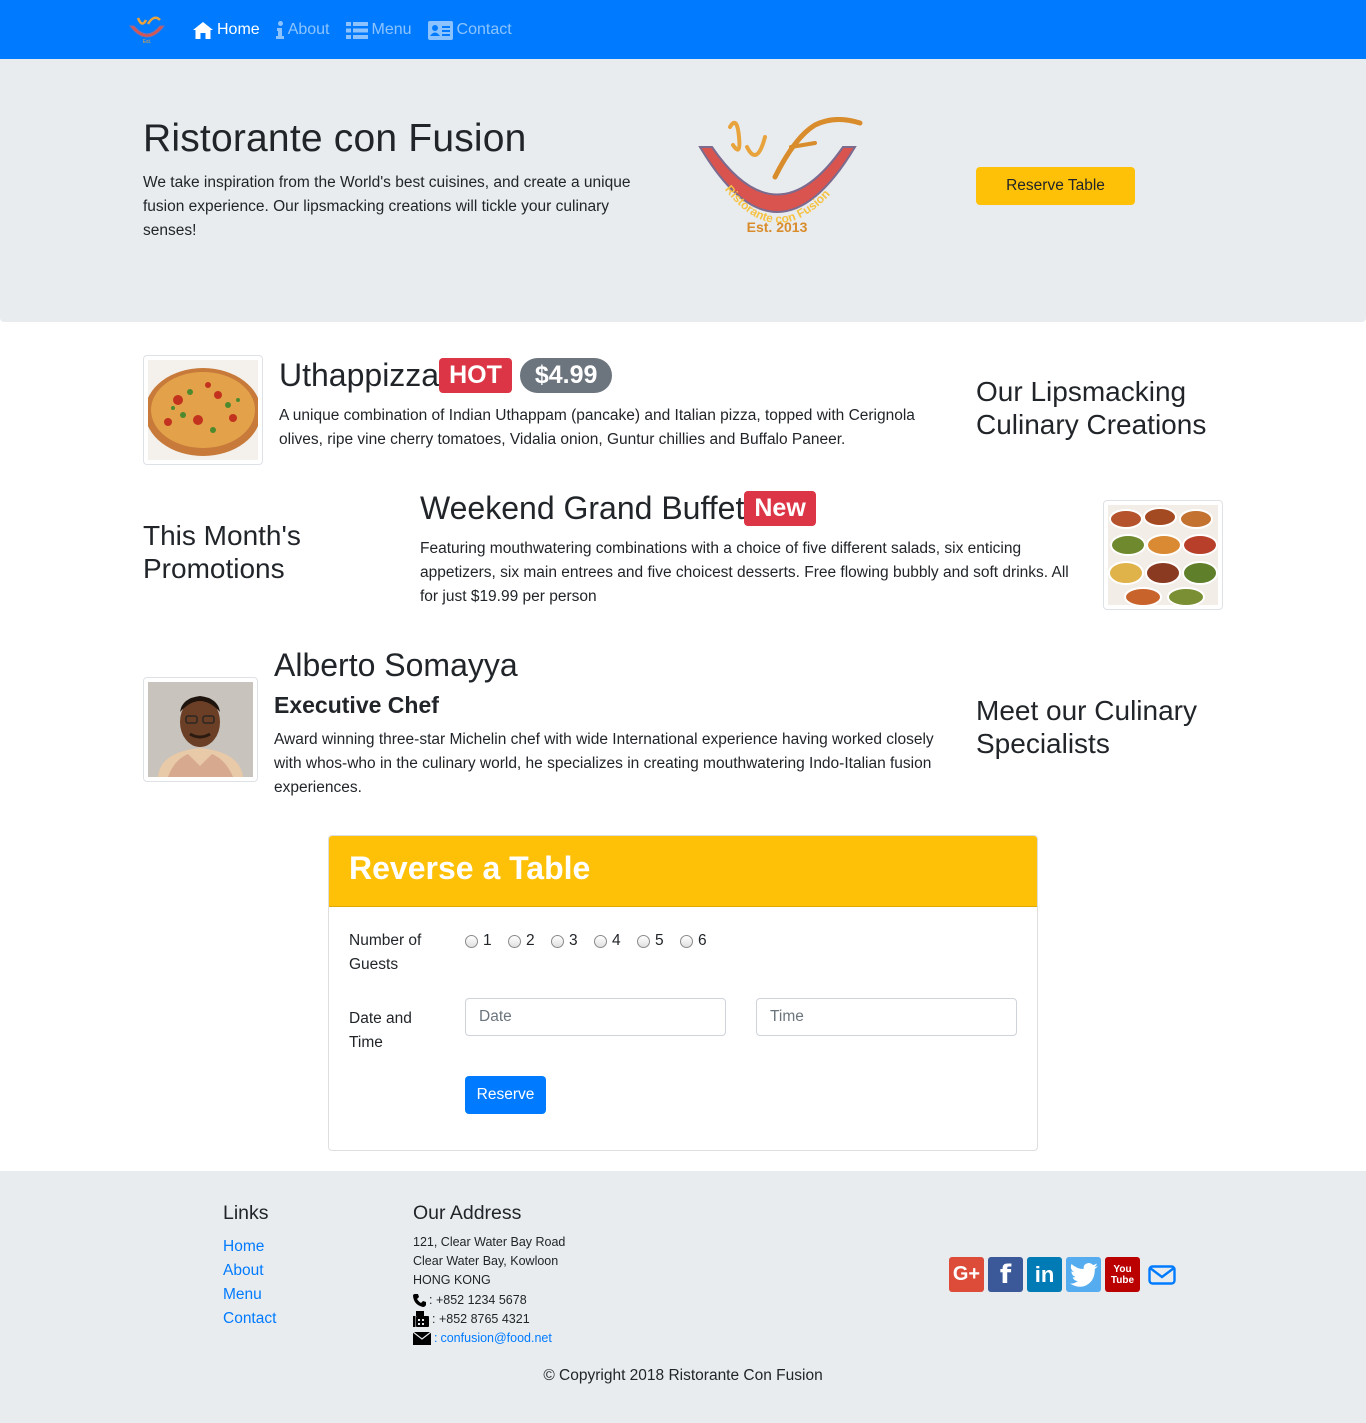  I want to click on guest-option-label: 2, so click(530, 940).